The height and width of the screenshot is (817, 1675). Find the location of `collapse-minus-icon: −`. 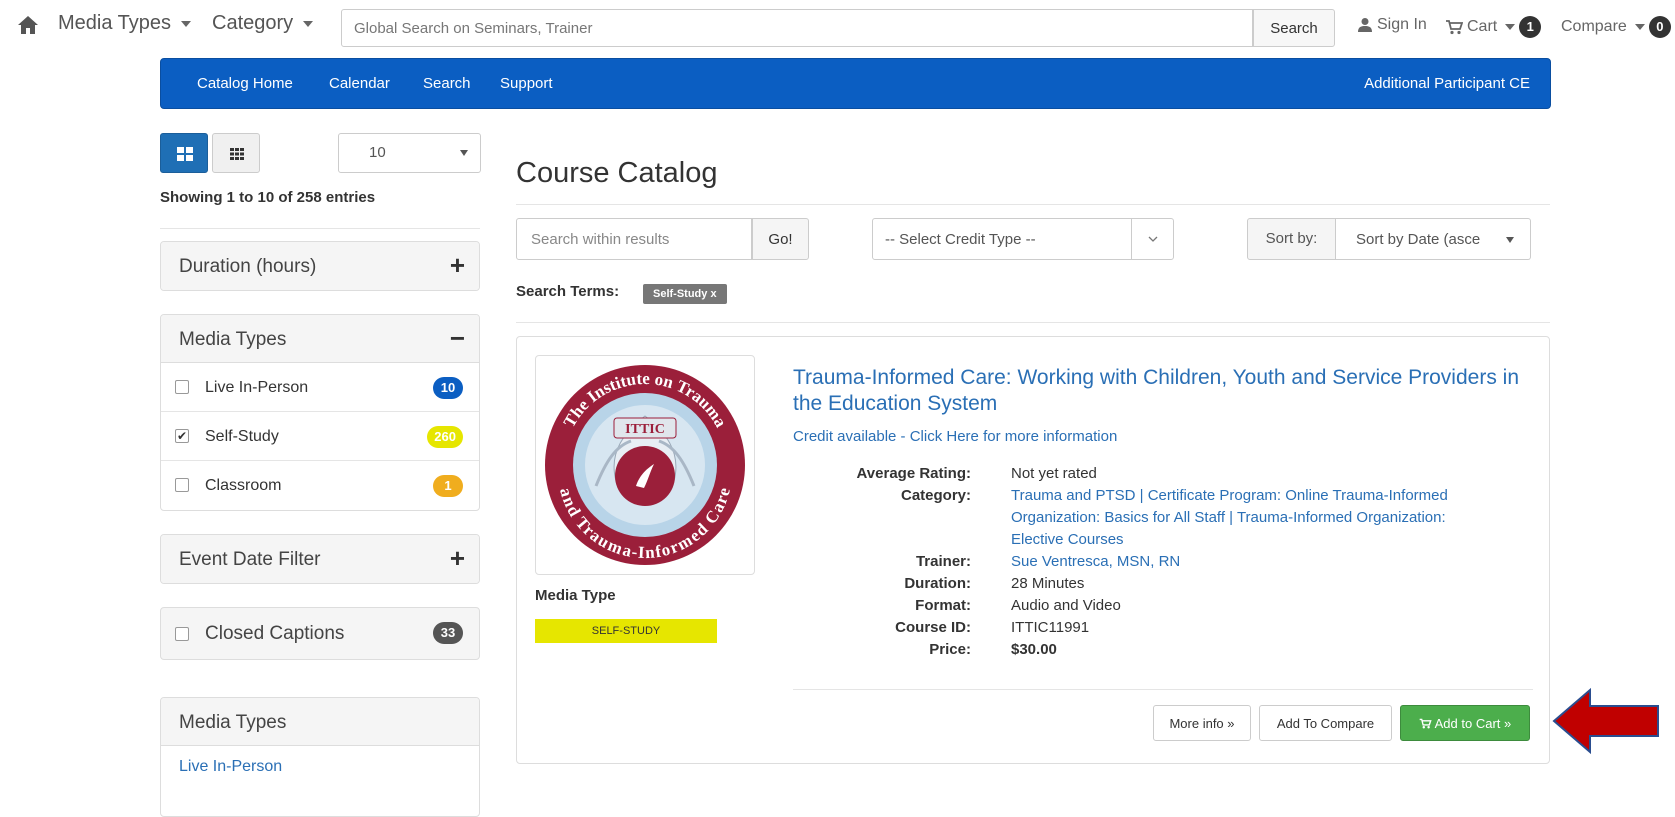

collapse-minus-icon: − is located at coordinates (457, 338).